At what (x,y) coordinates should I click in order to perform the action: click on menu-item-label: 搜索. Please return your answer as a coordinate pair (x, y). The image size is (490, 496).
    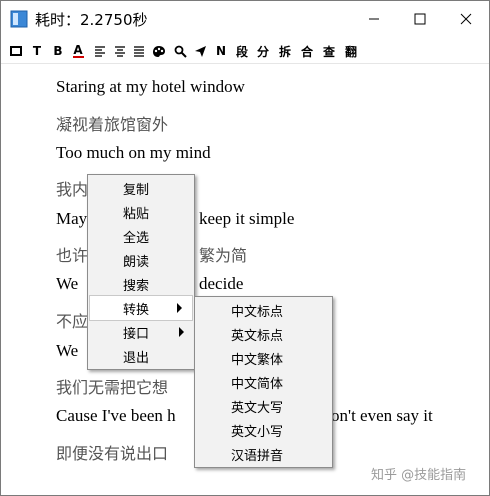
    Looking at the image, I should click on (136, 286).